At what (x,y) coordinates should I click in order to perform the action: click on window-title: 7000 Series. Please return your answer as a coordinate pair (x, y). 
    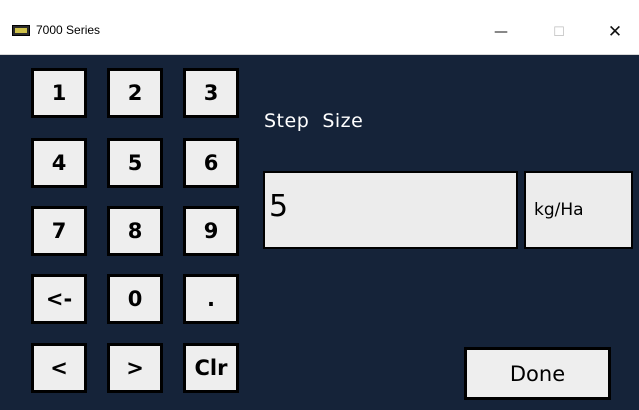
    Looking at the image, I should click on (68, 30).